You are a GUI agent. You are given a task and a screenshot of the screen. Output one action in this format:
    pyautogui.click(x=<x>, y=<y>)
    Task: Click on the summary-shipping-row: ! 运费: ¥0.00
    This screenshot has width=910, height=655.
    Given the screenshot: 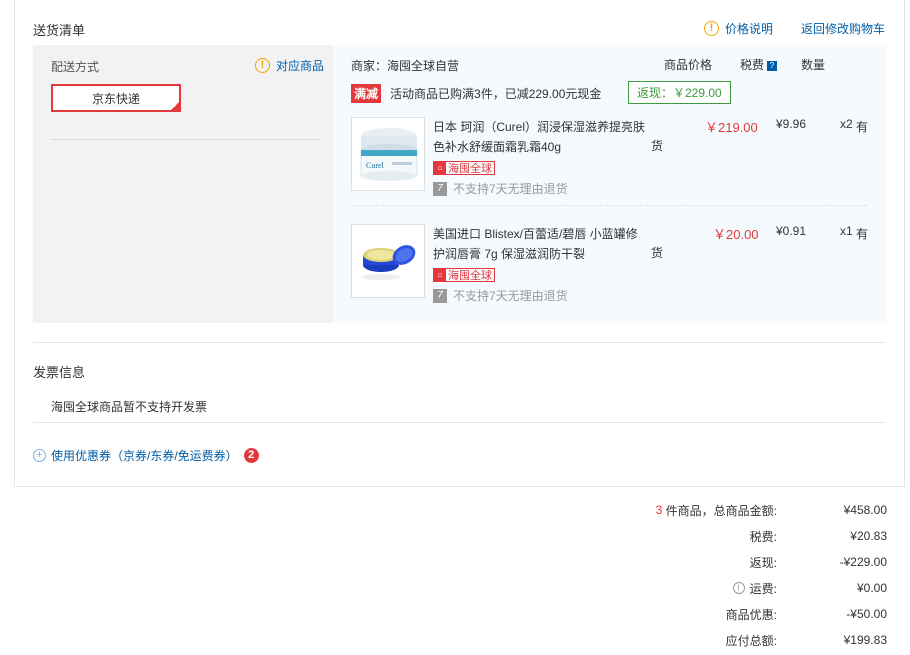 What is the action you would take?
    pyautogui.click(x=737, y=588)
    